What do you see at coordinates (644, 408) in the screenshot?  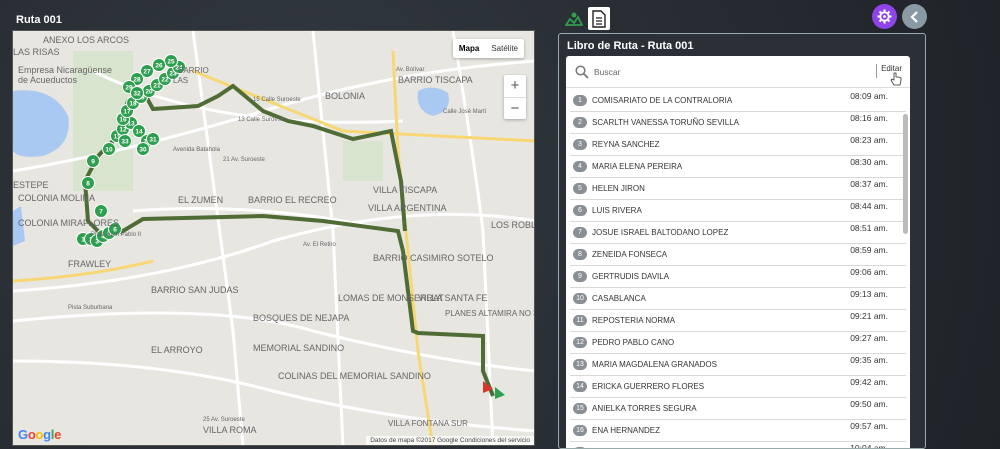 I see `stop-name: ANIELKA TORRES SEGURA` at bounding box center [644, 408].